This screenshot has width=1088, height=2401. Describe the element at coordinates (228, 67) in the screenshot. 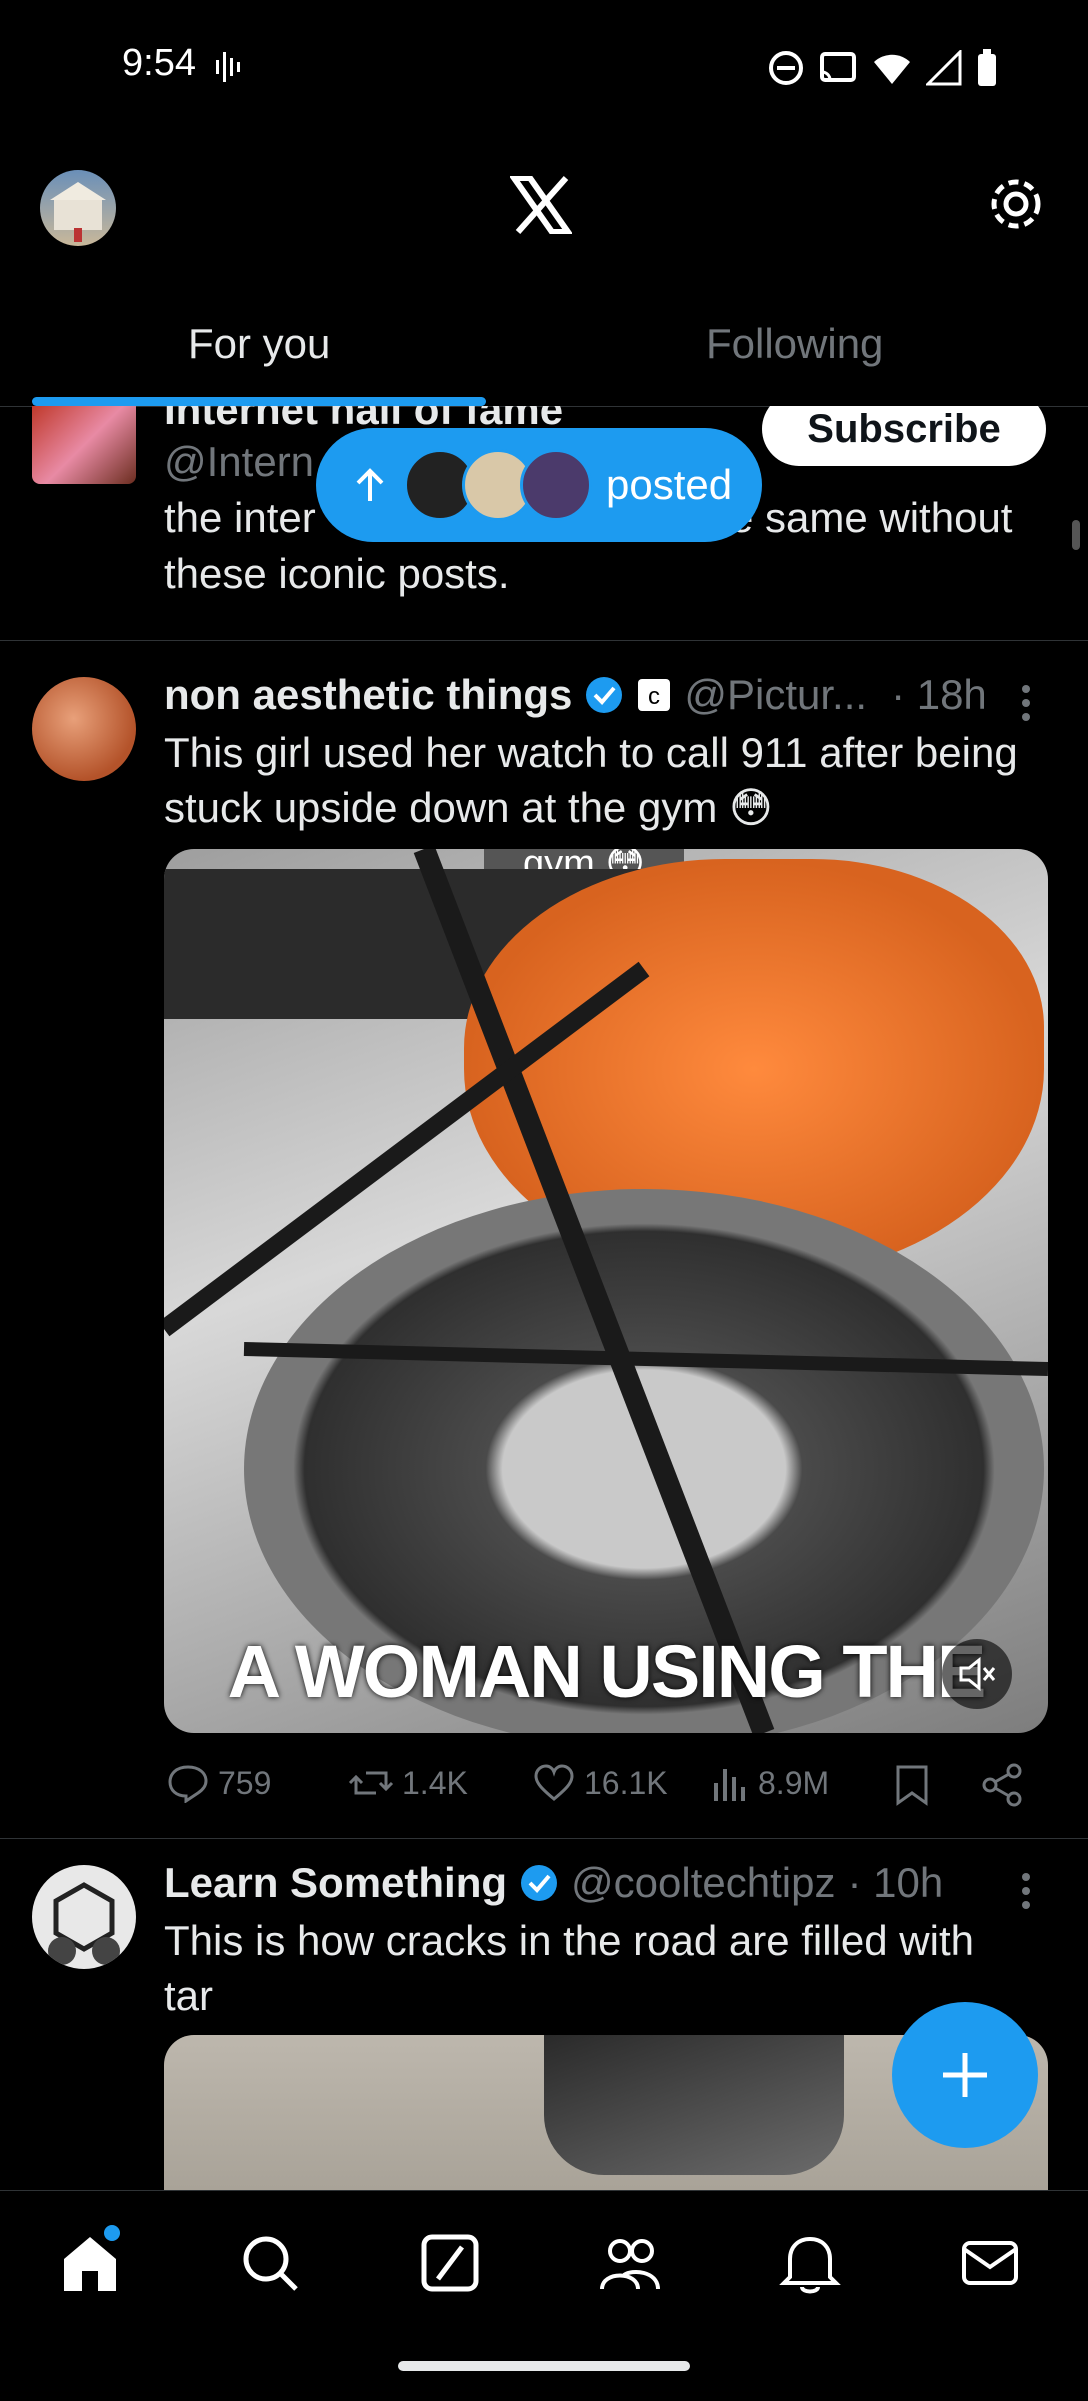

I see `audio-wave-icon` at that location.